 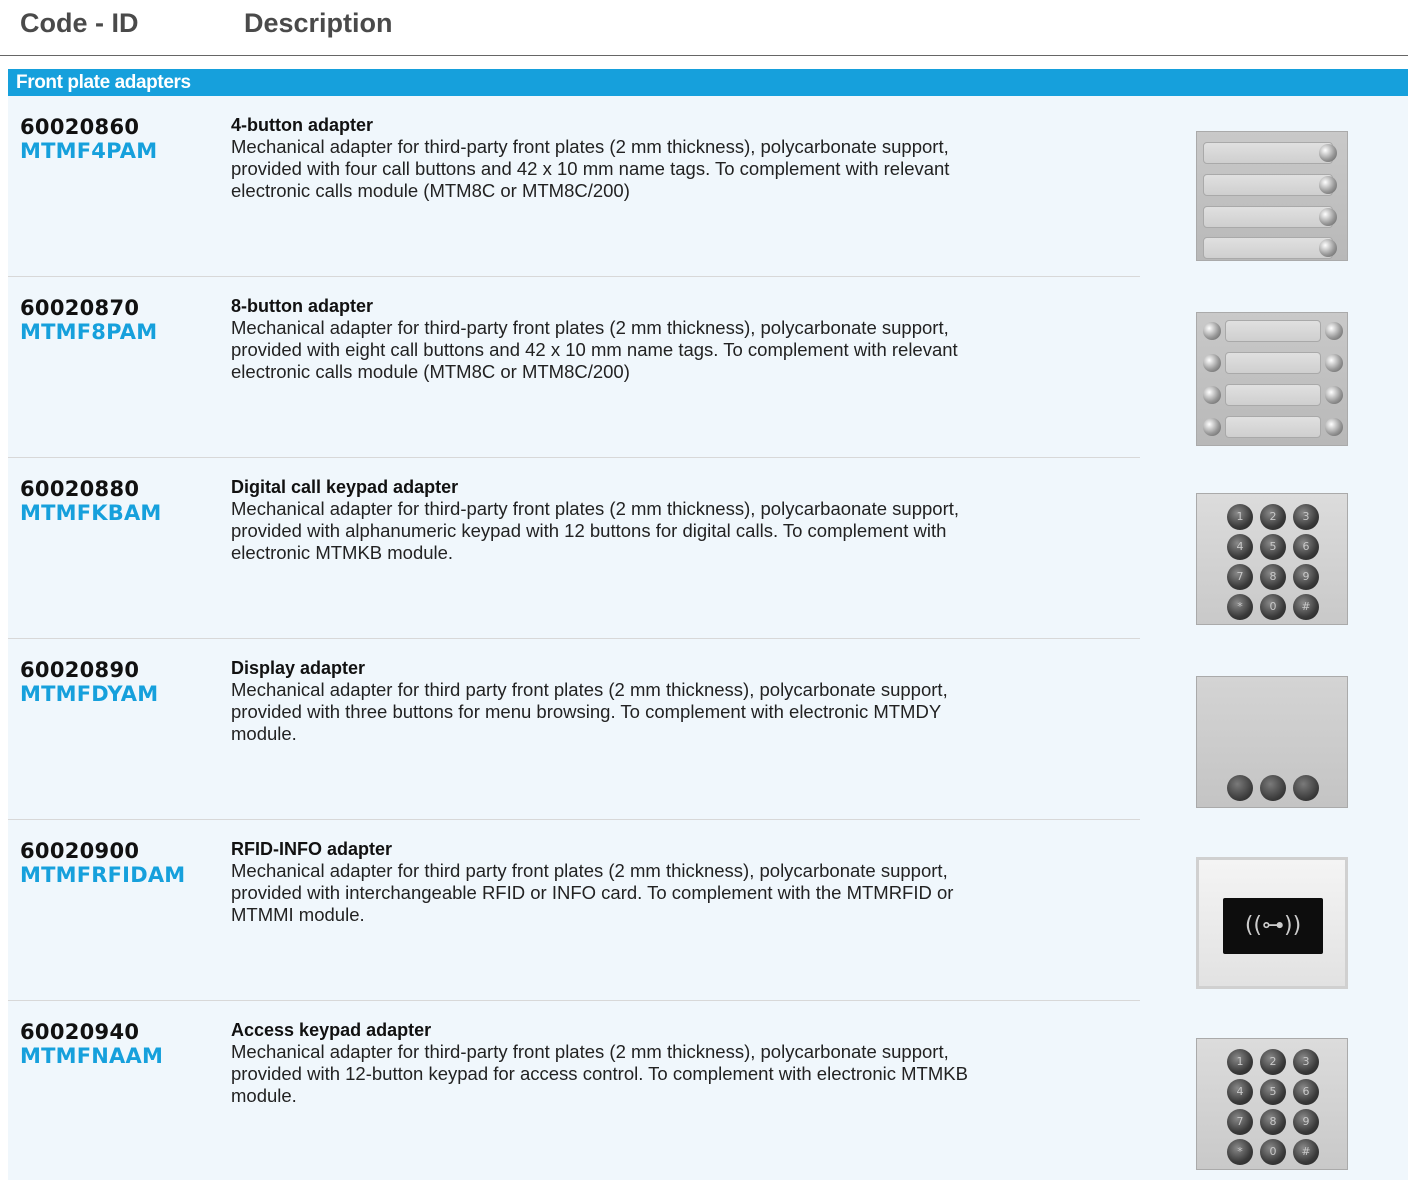 I want to click on 4-button-plate-image, so click(x=1272, y=196).